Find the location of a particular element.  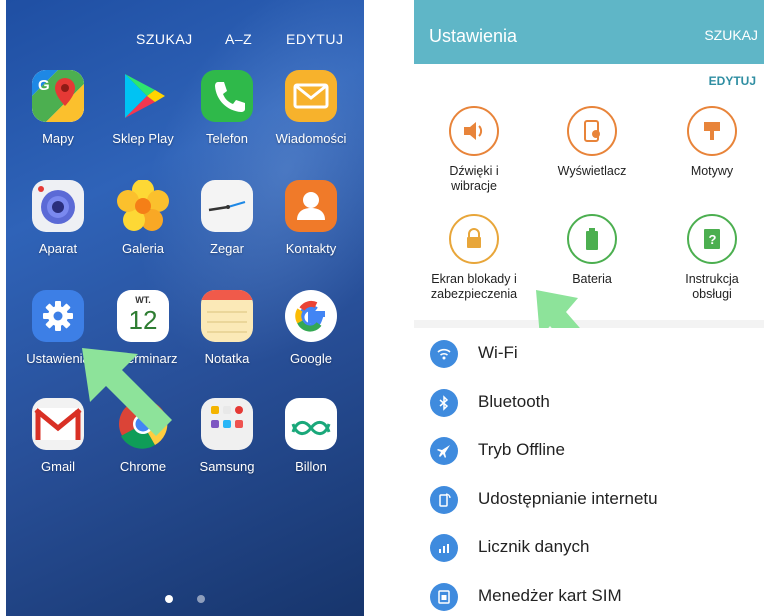

sim-manager-icon is located at coordinates (444, 596).